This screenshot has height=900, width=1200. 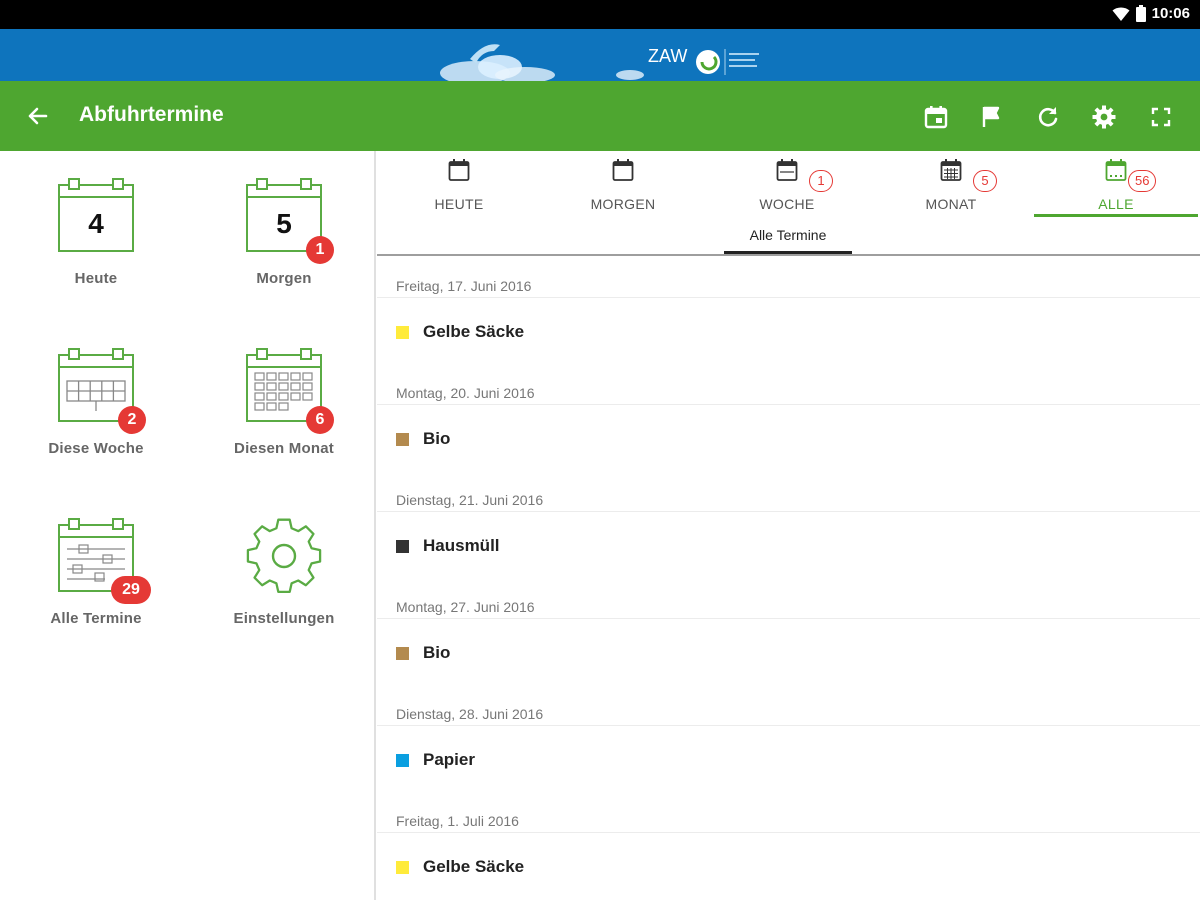 I want to click on arrow-left-icon, so click(x=38, y=116).